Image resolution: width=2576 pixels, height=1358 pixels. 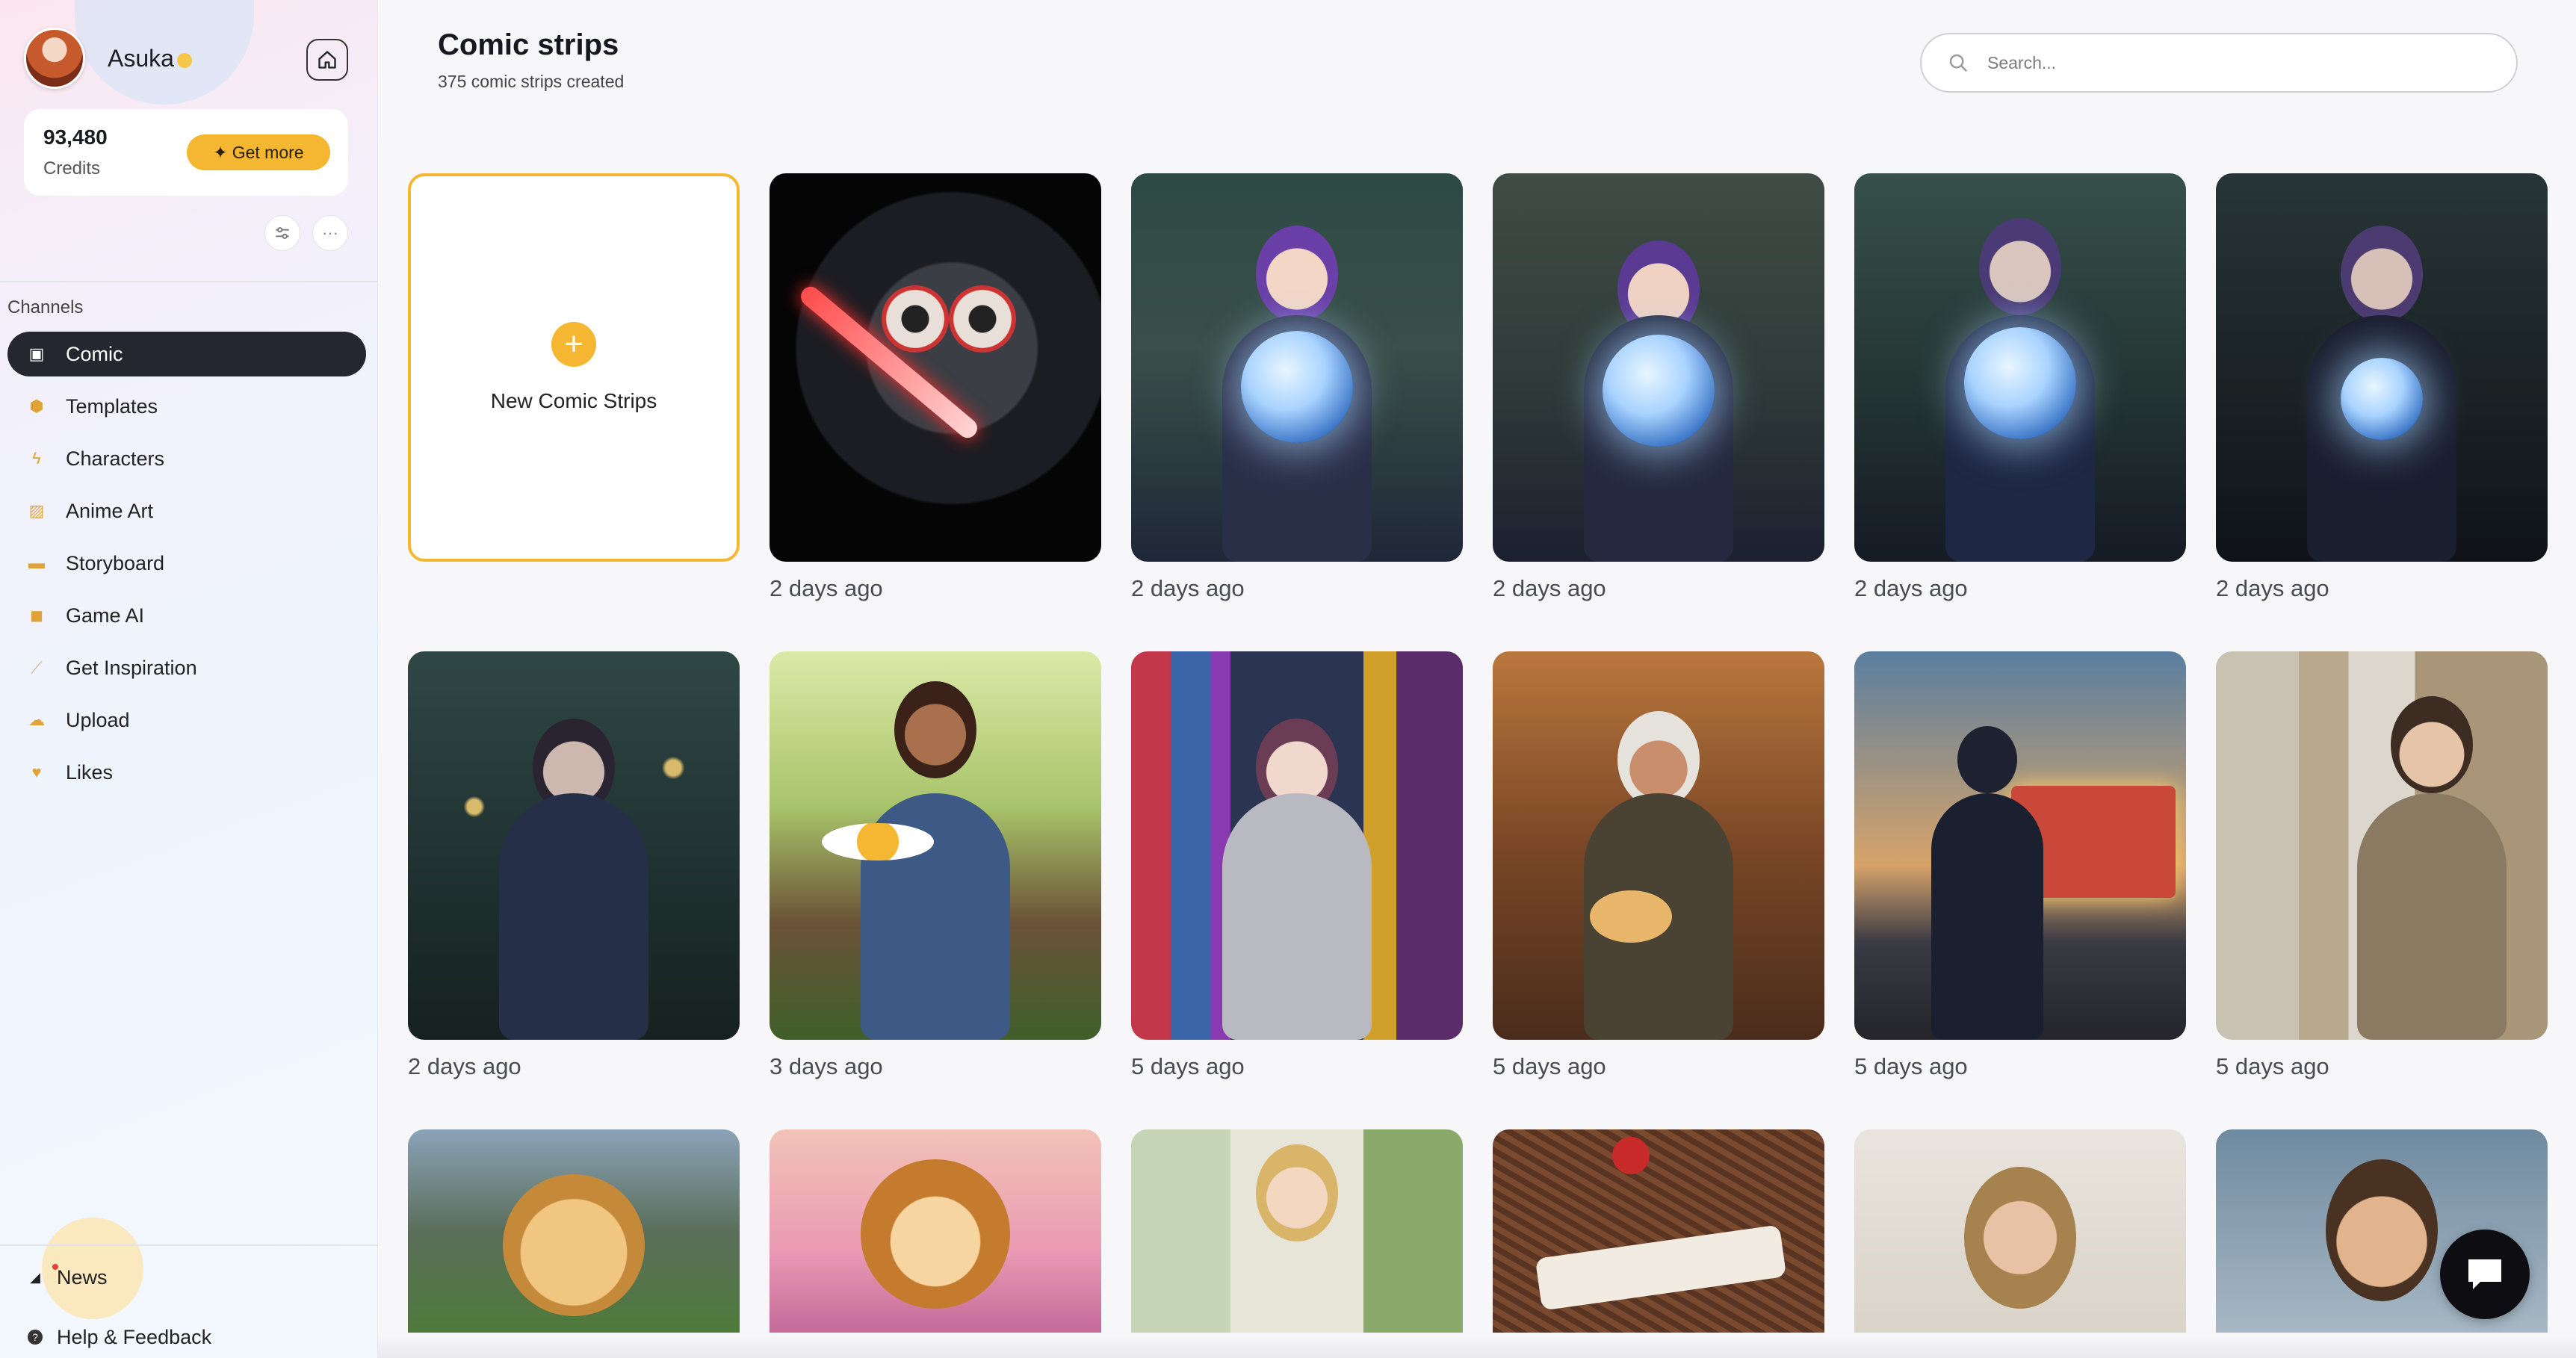 I want to click on new-comic-button: + New Comic Strips, so click(x=574, y=367).